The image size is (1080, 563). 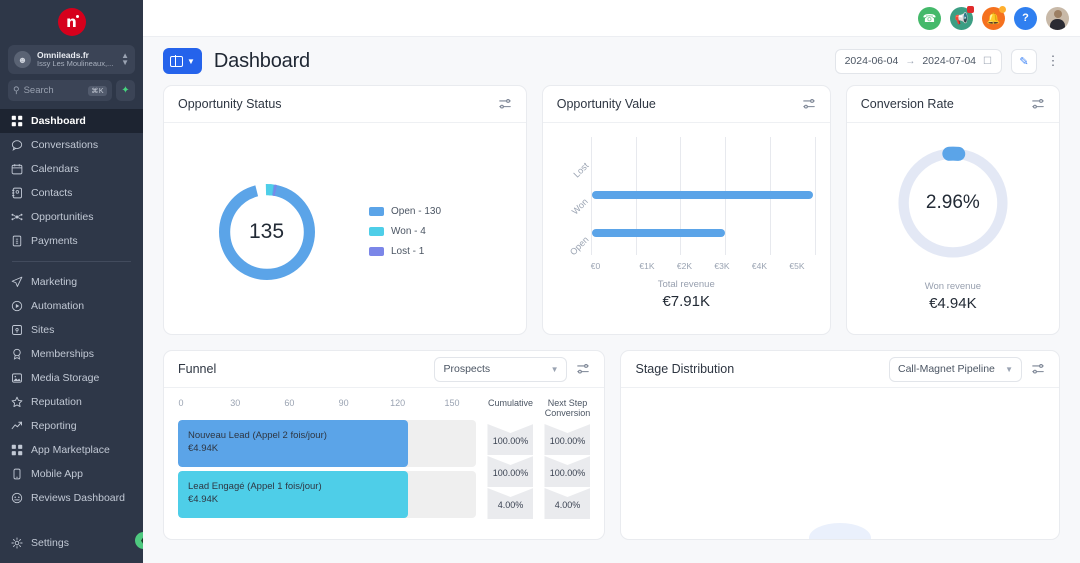 I want to click on funnel-cumulative-column: Cumulative 100.00% 100.00% 4.00%, so click(x=510, y=468).